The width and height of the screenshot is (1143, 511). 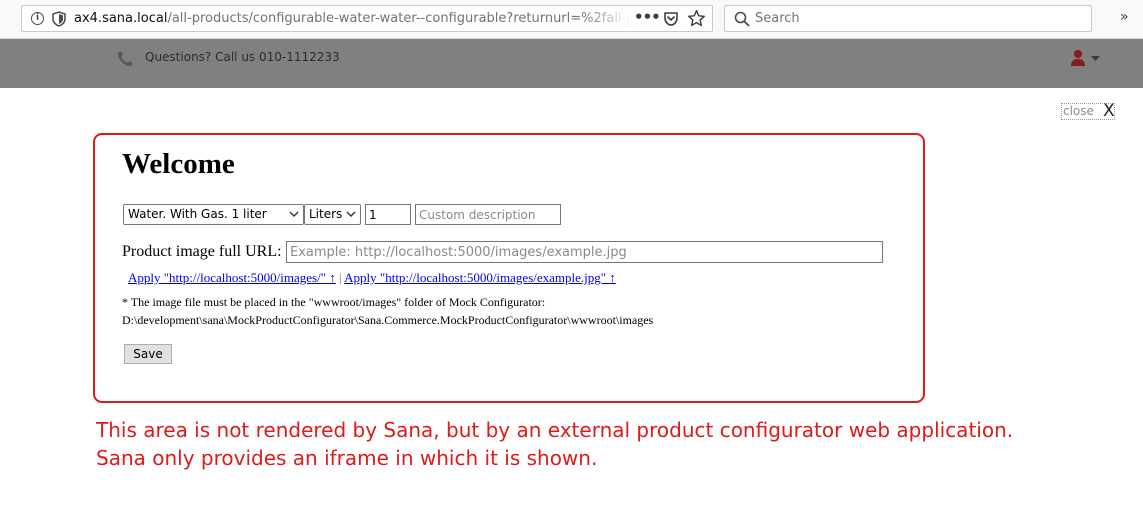 What do you see at coordinates (148, 354) in the screenshot?
I see `save-button: Save` at bounding box center [148, 354].